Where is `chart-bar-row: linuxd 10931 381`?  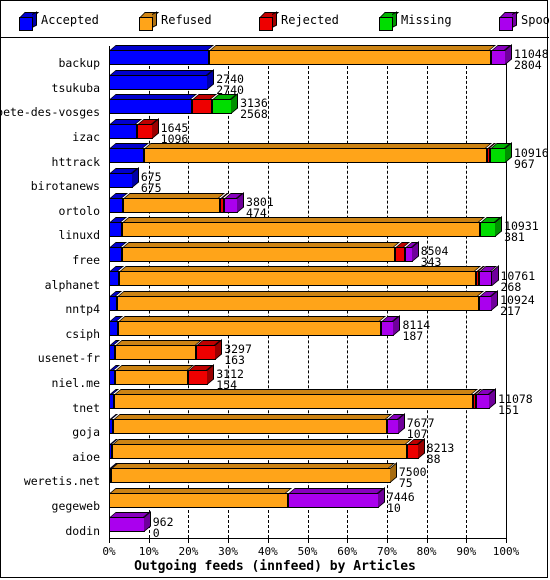 chart-bar-row: linuxd 10931 381 is located at coordinates (275, 230).